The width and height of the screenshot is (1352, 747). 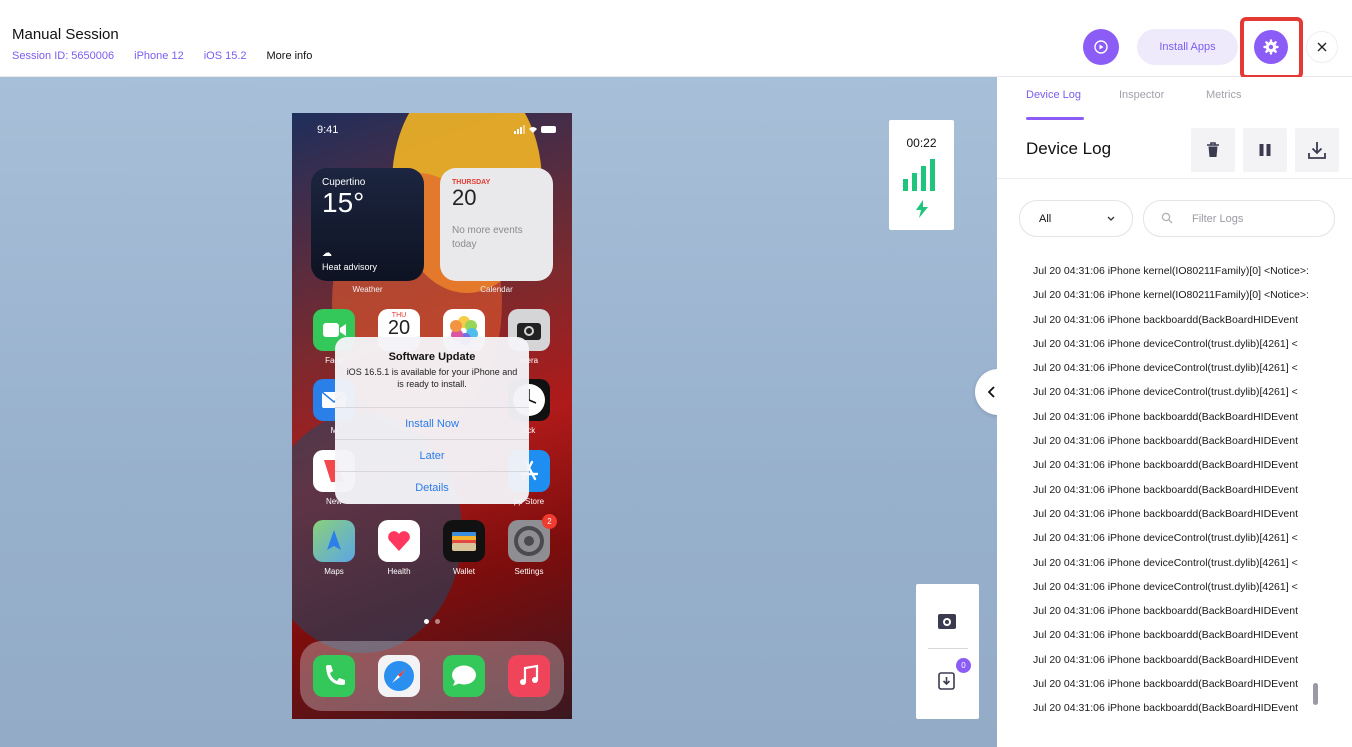 What do you see at coordinates (1187, 47) in the screenshot?
I see `install-apps-button: Install Apps` at bounding box center [1187, 47].